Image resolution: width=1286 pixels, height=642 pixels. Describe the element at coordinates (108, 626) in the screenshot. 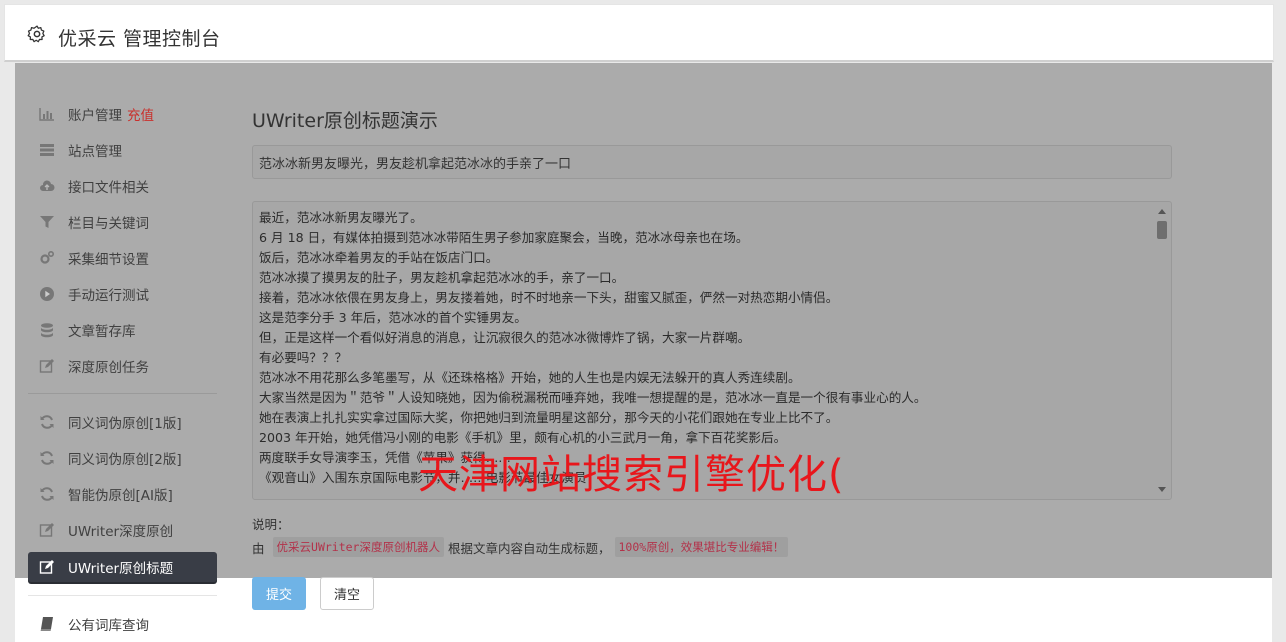

I see `sidebar-item-label: 公有词库查询` at that location.